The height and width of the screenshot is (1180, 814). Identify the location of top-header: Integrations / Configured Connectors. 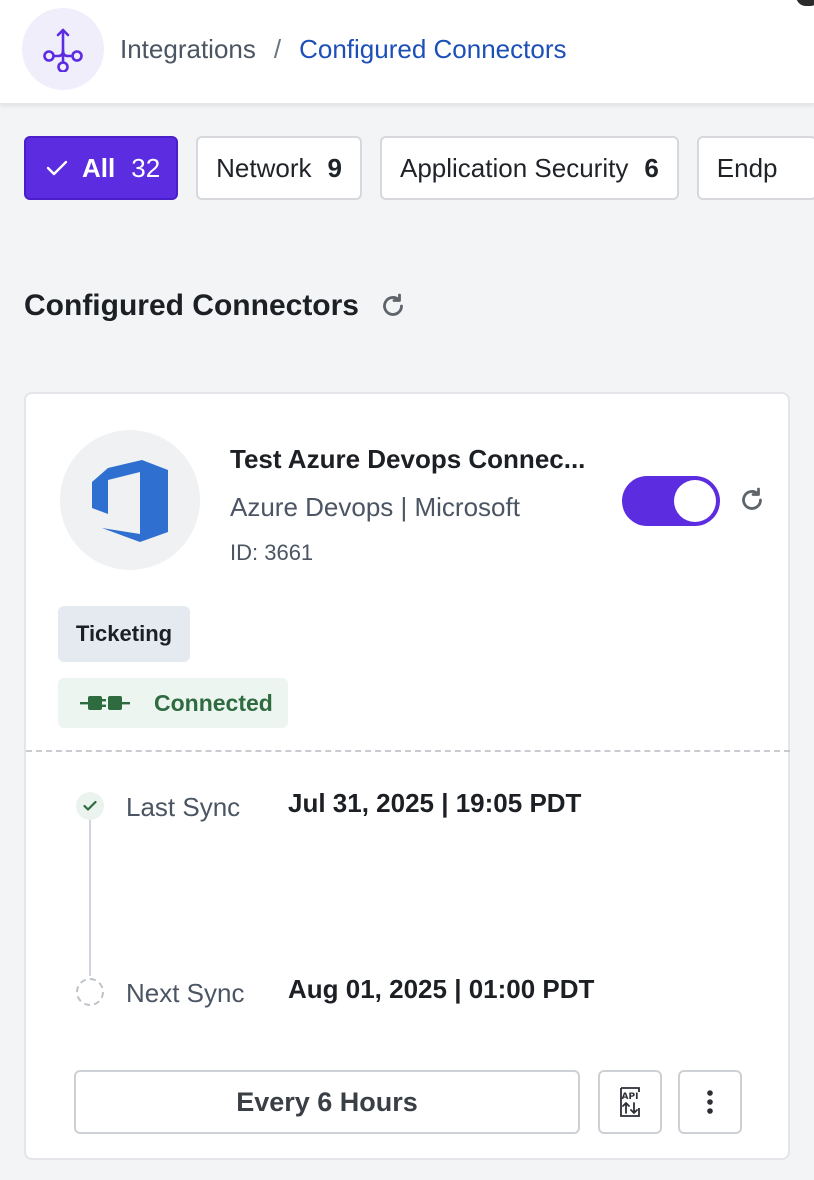
(407, 52).